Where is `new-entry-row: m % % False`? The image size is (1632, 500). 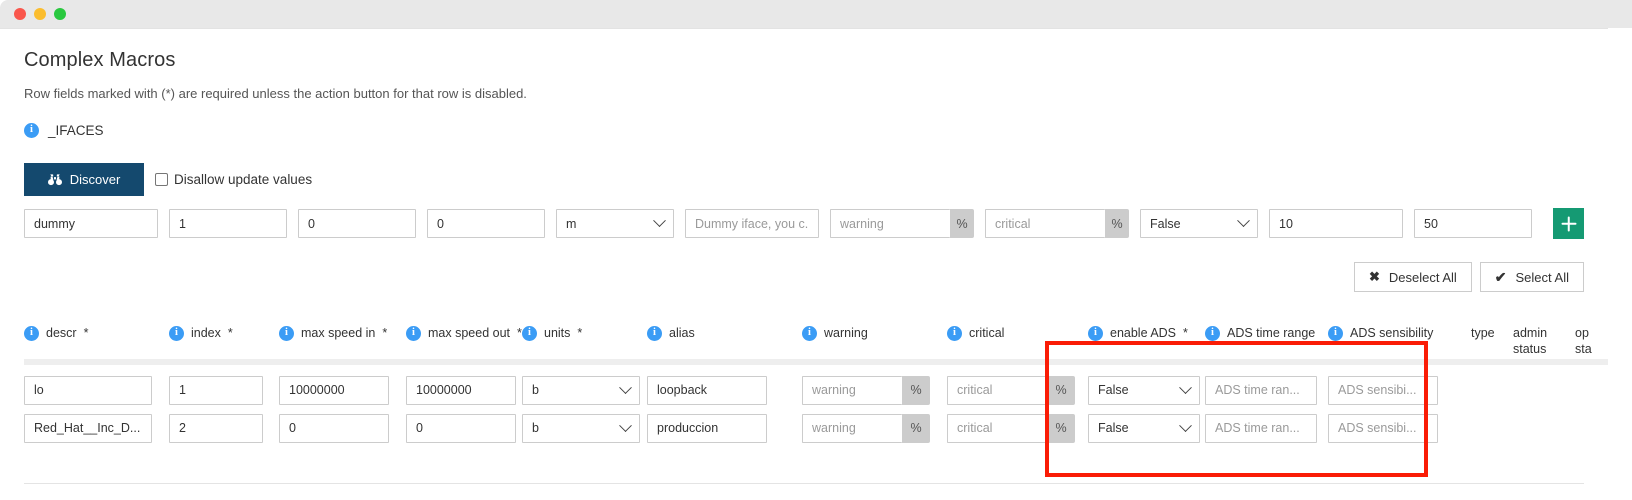
new-entry-row: m % % False is located at coordinates (804, 223).